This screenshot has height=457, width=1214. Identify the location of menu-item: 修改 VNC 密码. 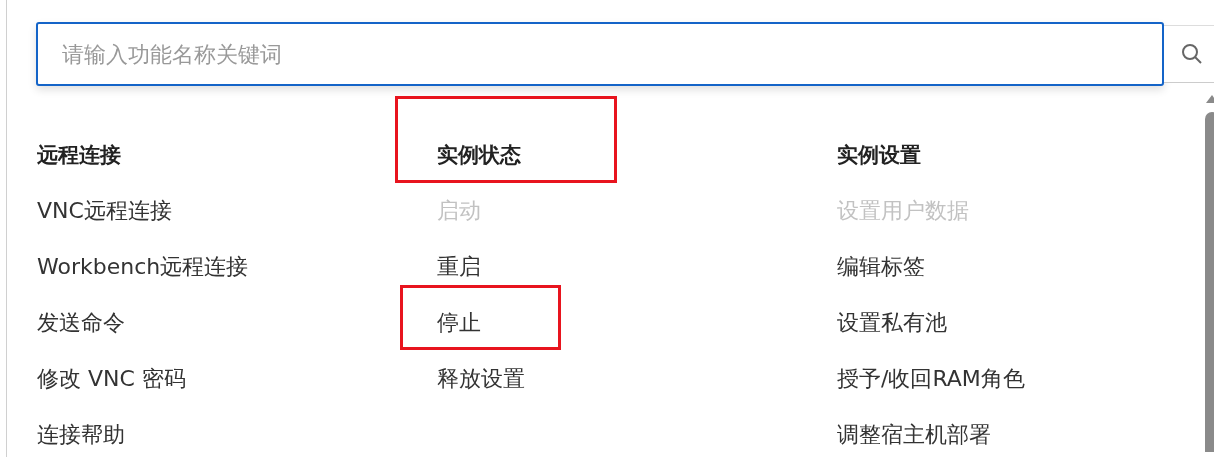
(111, 388).